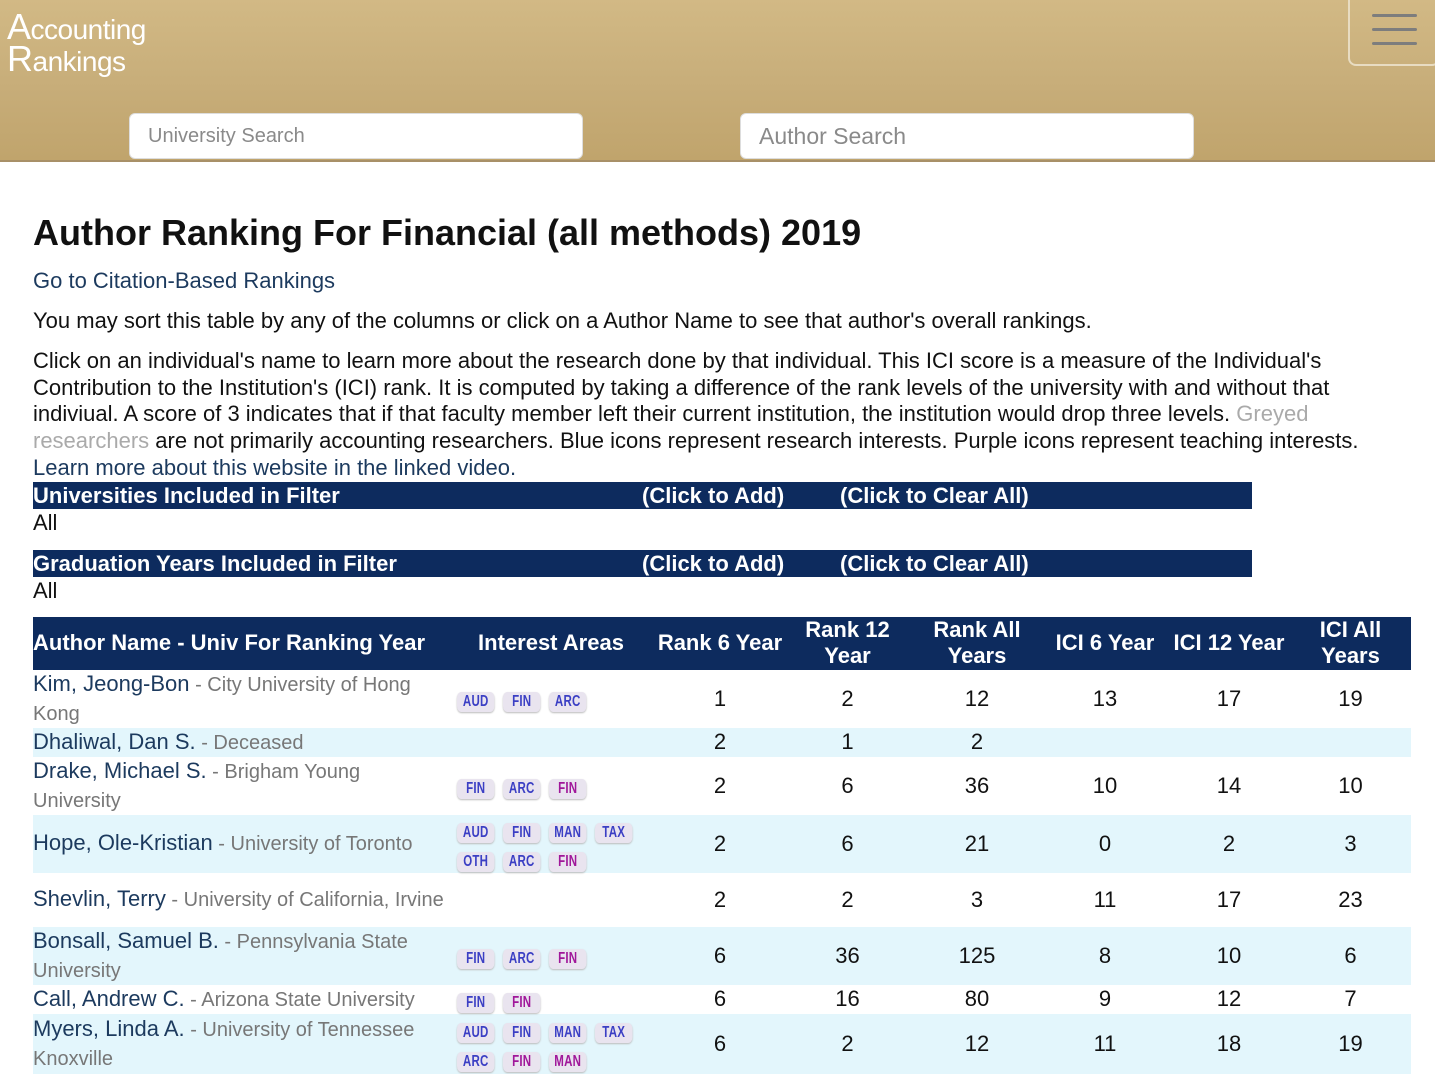 The image size is (1435, 1074). I want to click on hamburger-menu-button, so click(1391, 33).